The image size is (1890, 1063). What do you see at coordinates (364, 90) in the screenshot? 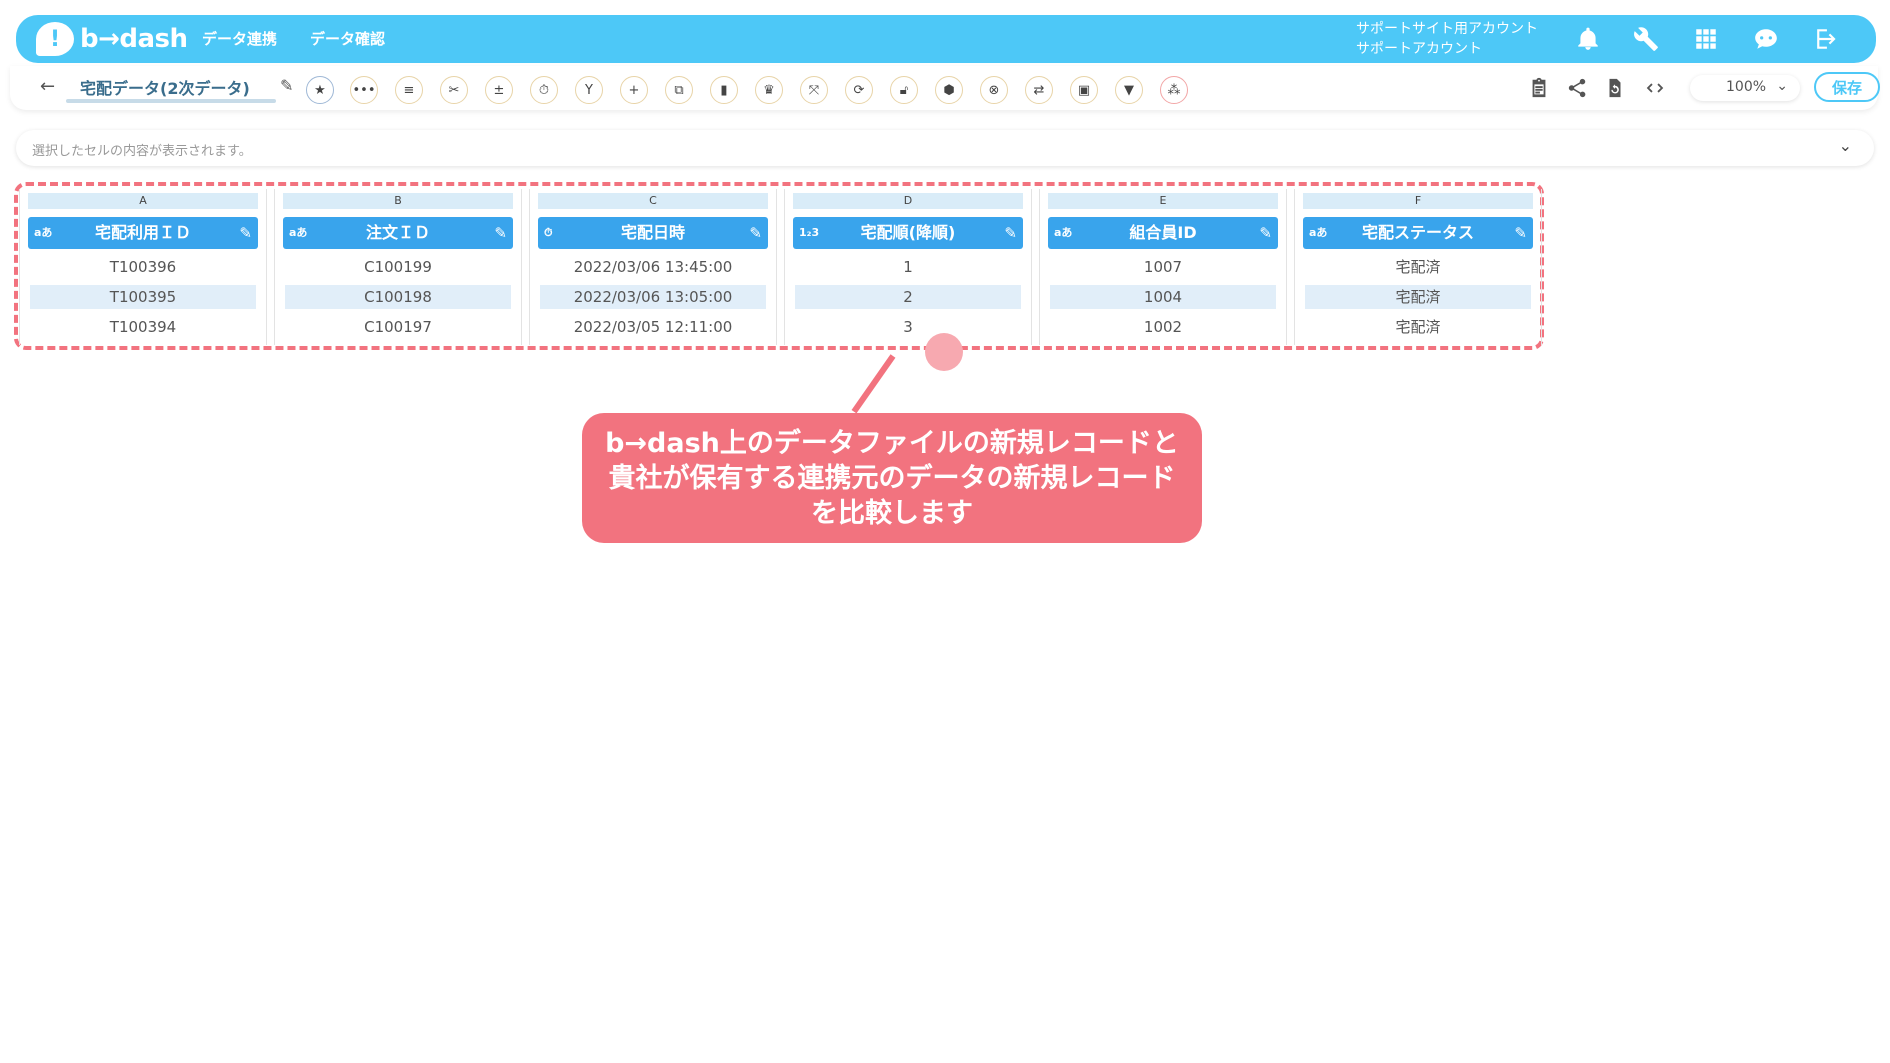
I see `more-dots-icon: •••` at bounding box center [364, 90].